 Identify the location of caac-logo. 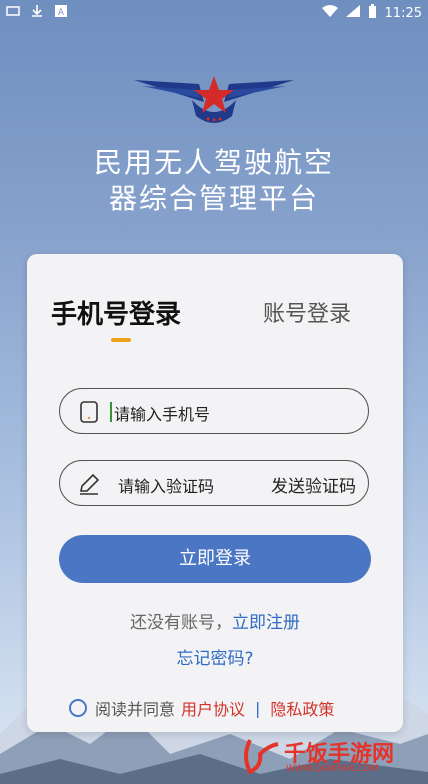
(214, 101).